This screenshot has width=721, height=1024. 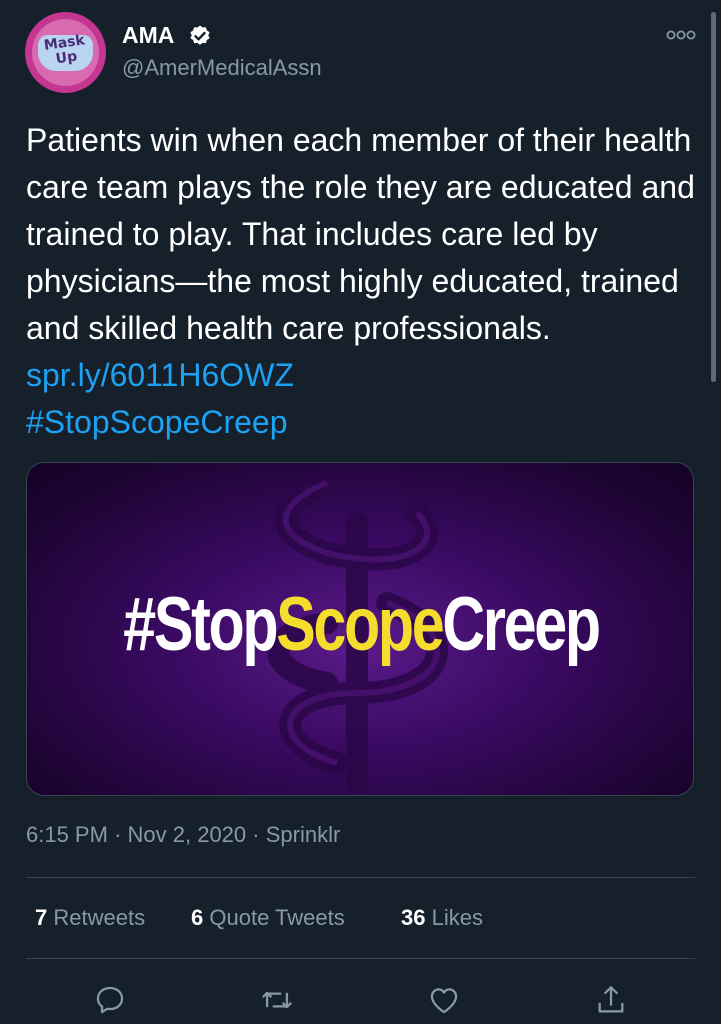 What do you see at coordinates (160, 375) in the screenshot?
I see `tweet-link: spr.ly/6011H6OWZ` at bounding box center [160, 375].